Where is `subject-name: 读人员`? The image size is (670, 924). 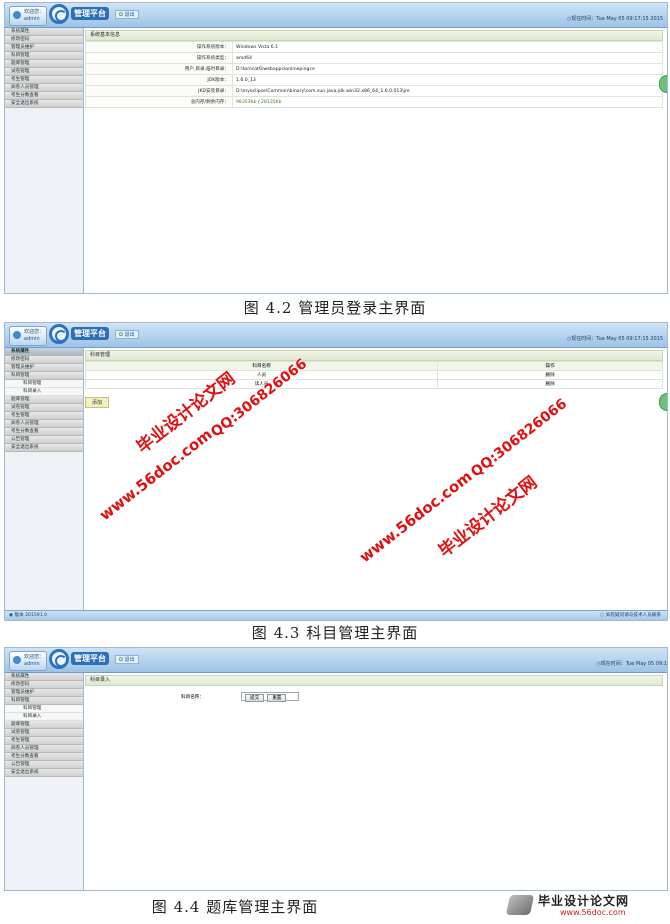
subject-name: 读人员 is located at coordinates (261, 384).